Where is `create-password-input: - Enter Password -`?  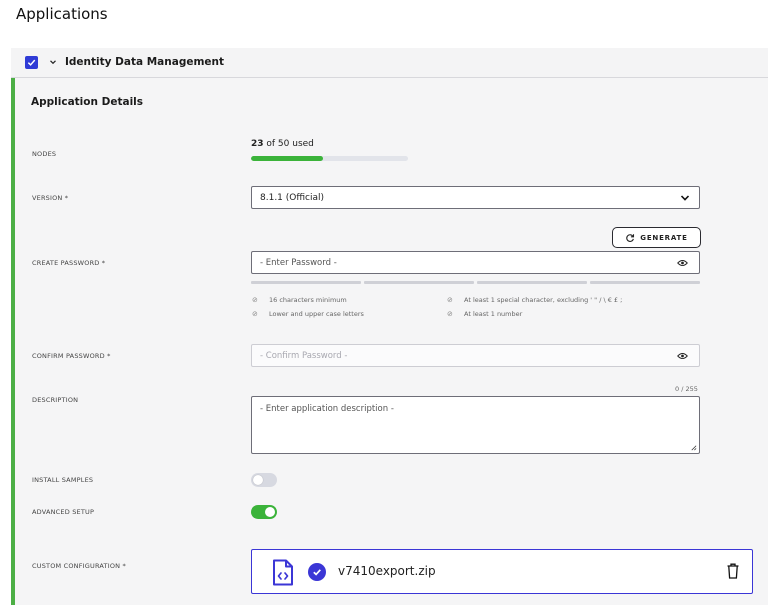 create-password-input: - Enter Password - is located at coordinates (475, 262).